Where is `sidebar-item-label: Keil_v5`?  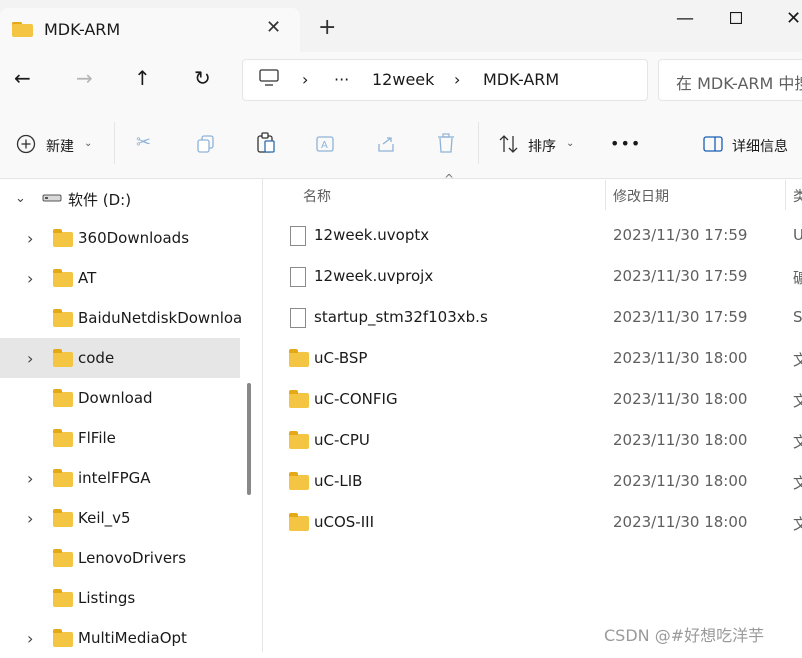
sidebar-item-label: Keil_v5 is located at coordinates (104, 518).